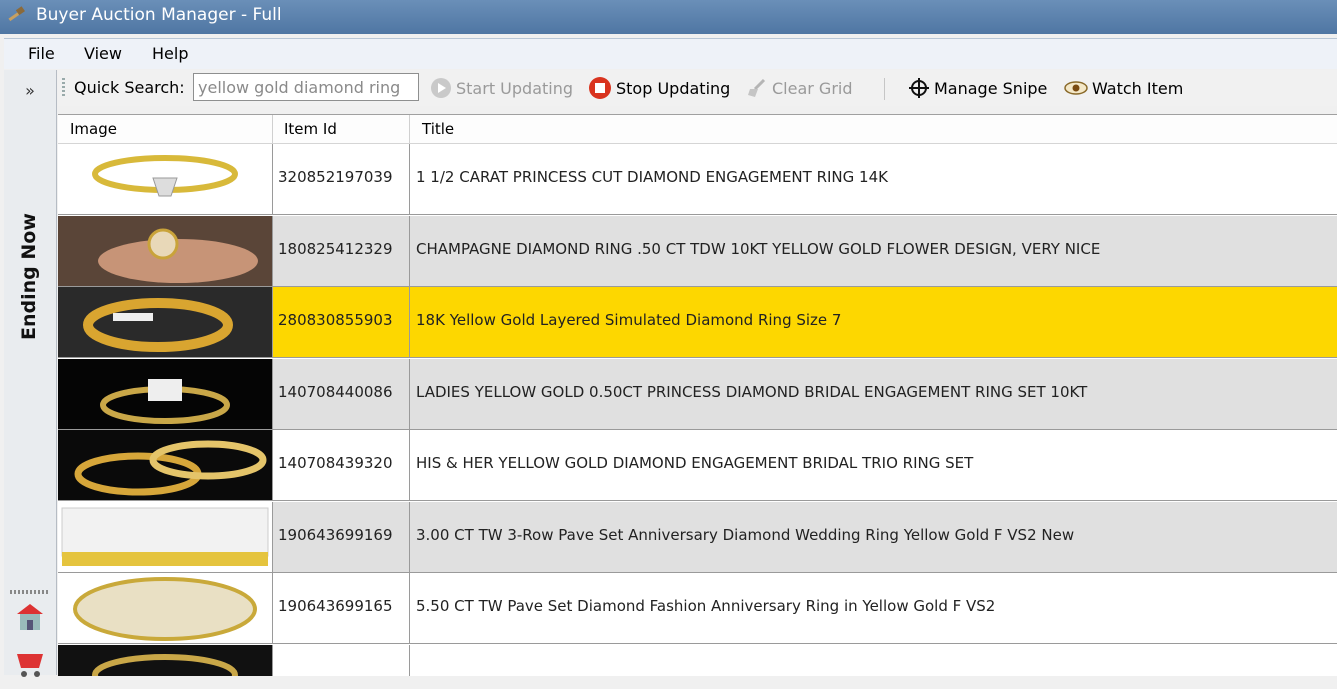  Describe the element at coordinates (515, 88) in the screenshot. I see `start-updating-label: Start Updating` at that location.